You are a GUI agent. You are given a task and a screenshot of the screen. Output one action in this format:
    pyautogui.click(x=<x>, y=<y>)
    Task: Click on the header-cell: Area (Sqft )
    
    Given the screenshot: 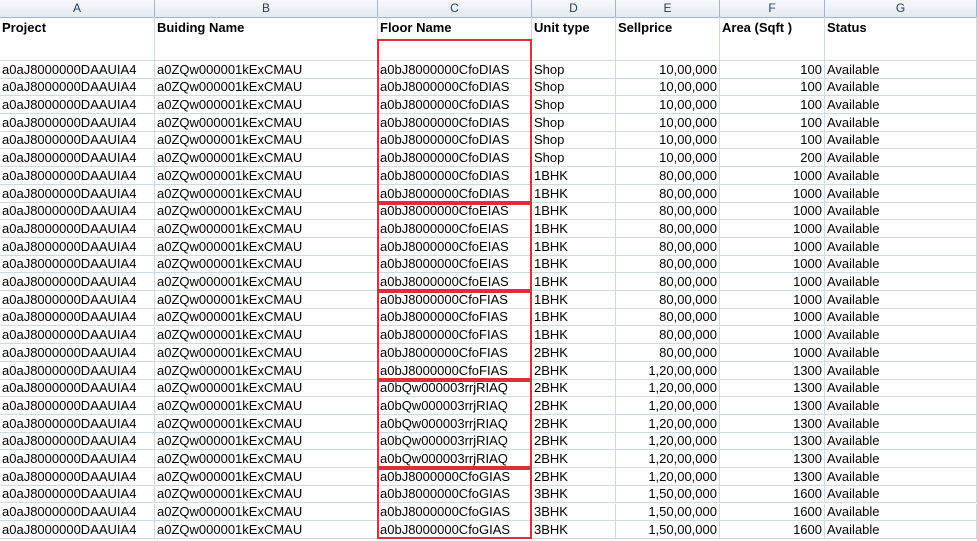 What is the action you would take?
    pyautogui.click(x=772, y=39)
    